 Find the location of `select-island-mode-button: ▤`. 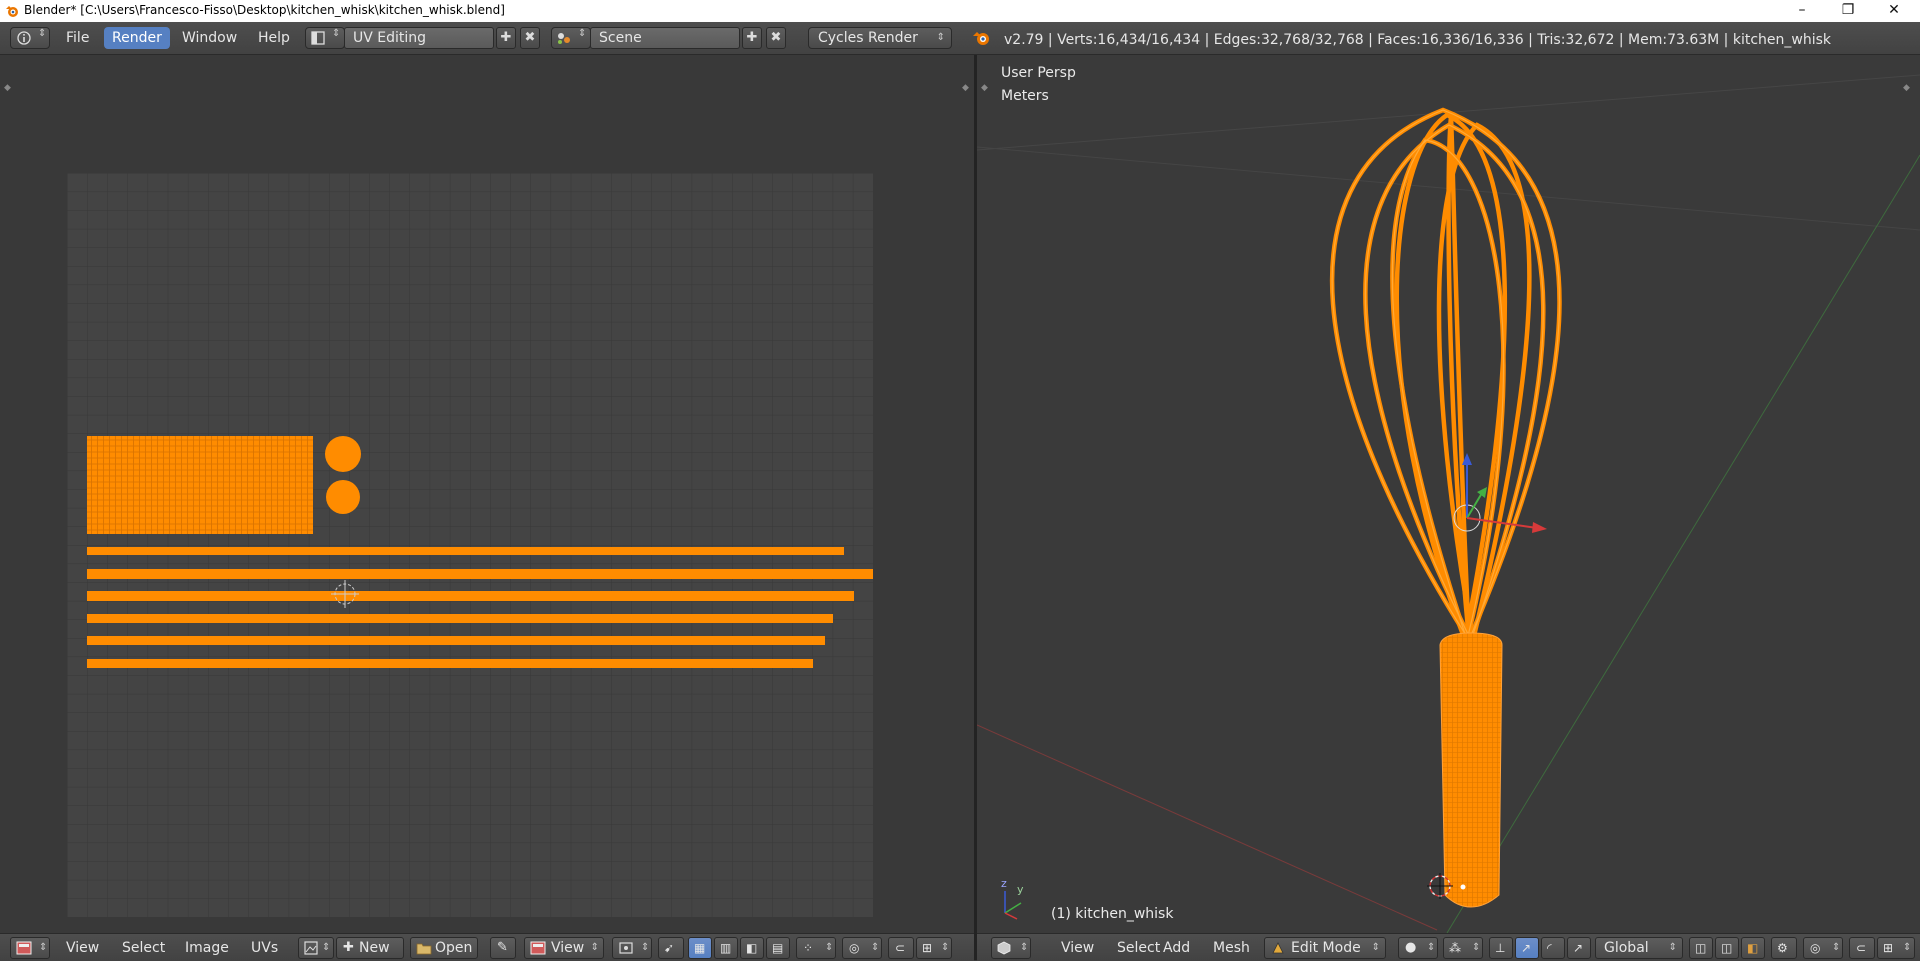

select-island-mode-button: ▤ is located at coordinates (778, 948).